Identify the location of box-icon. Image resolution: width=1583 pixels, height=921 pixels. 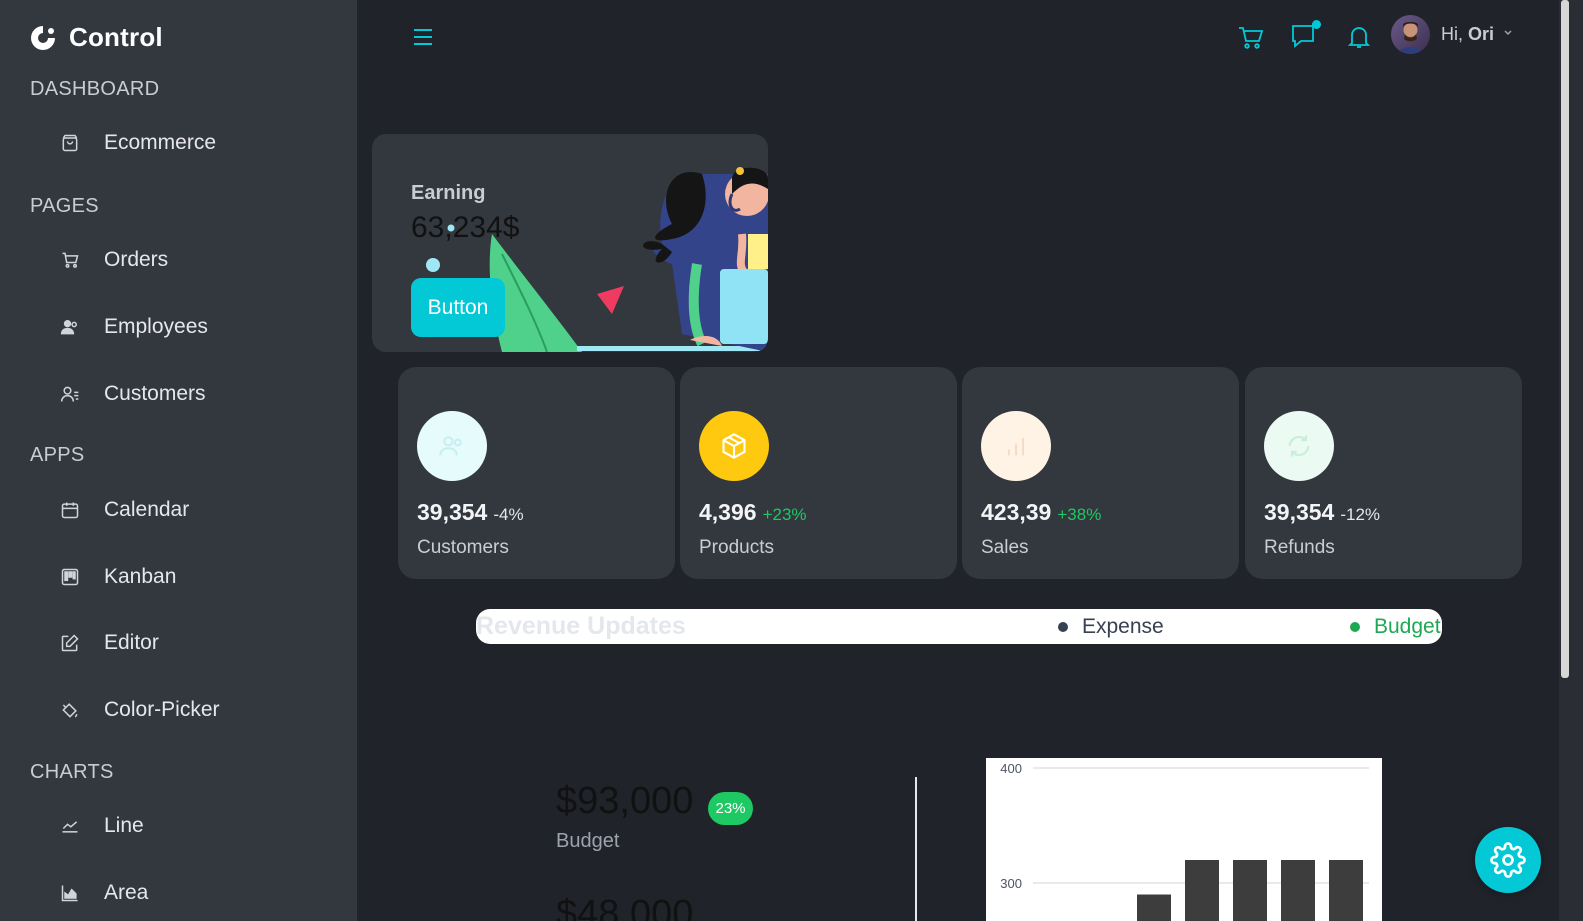
(734, 446).